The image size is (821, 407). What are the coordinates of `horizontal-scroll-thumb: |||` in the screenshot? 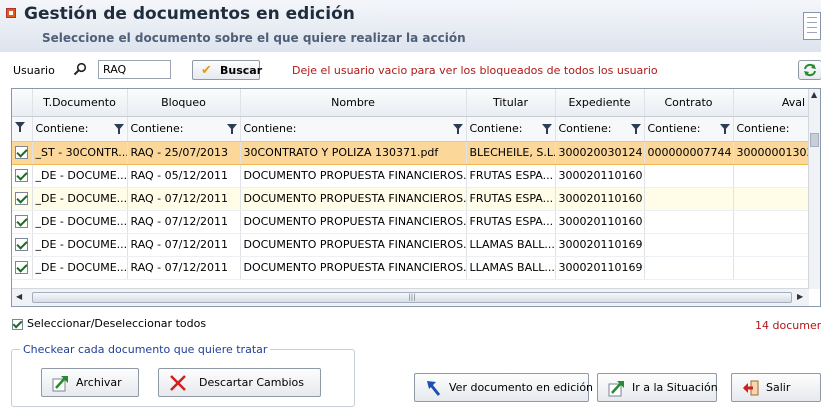 It's located at (412, 297).